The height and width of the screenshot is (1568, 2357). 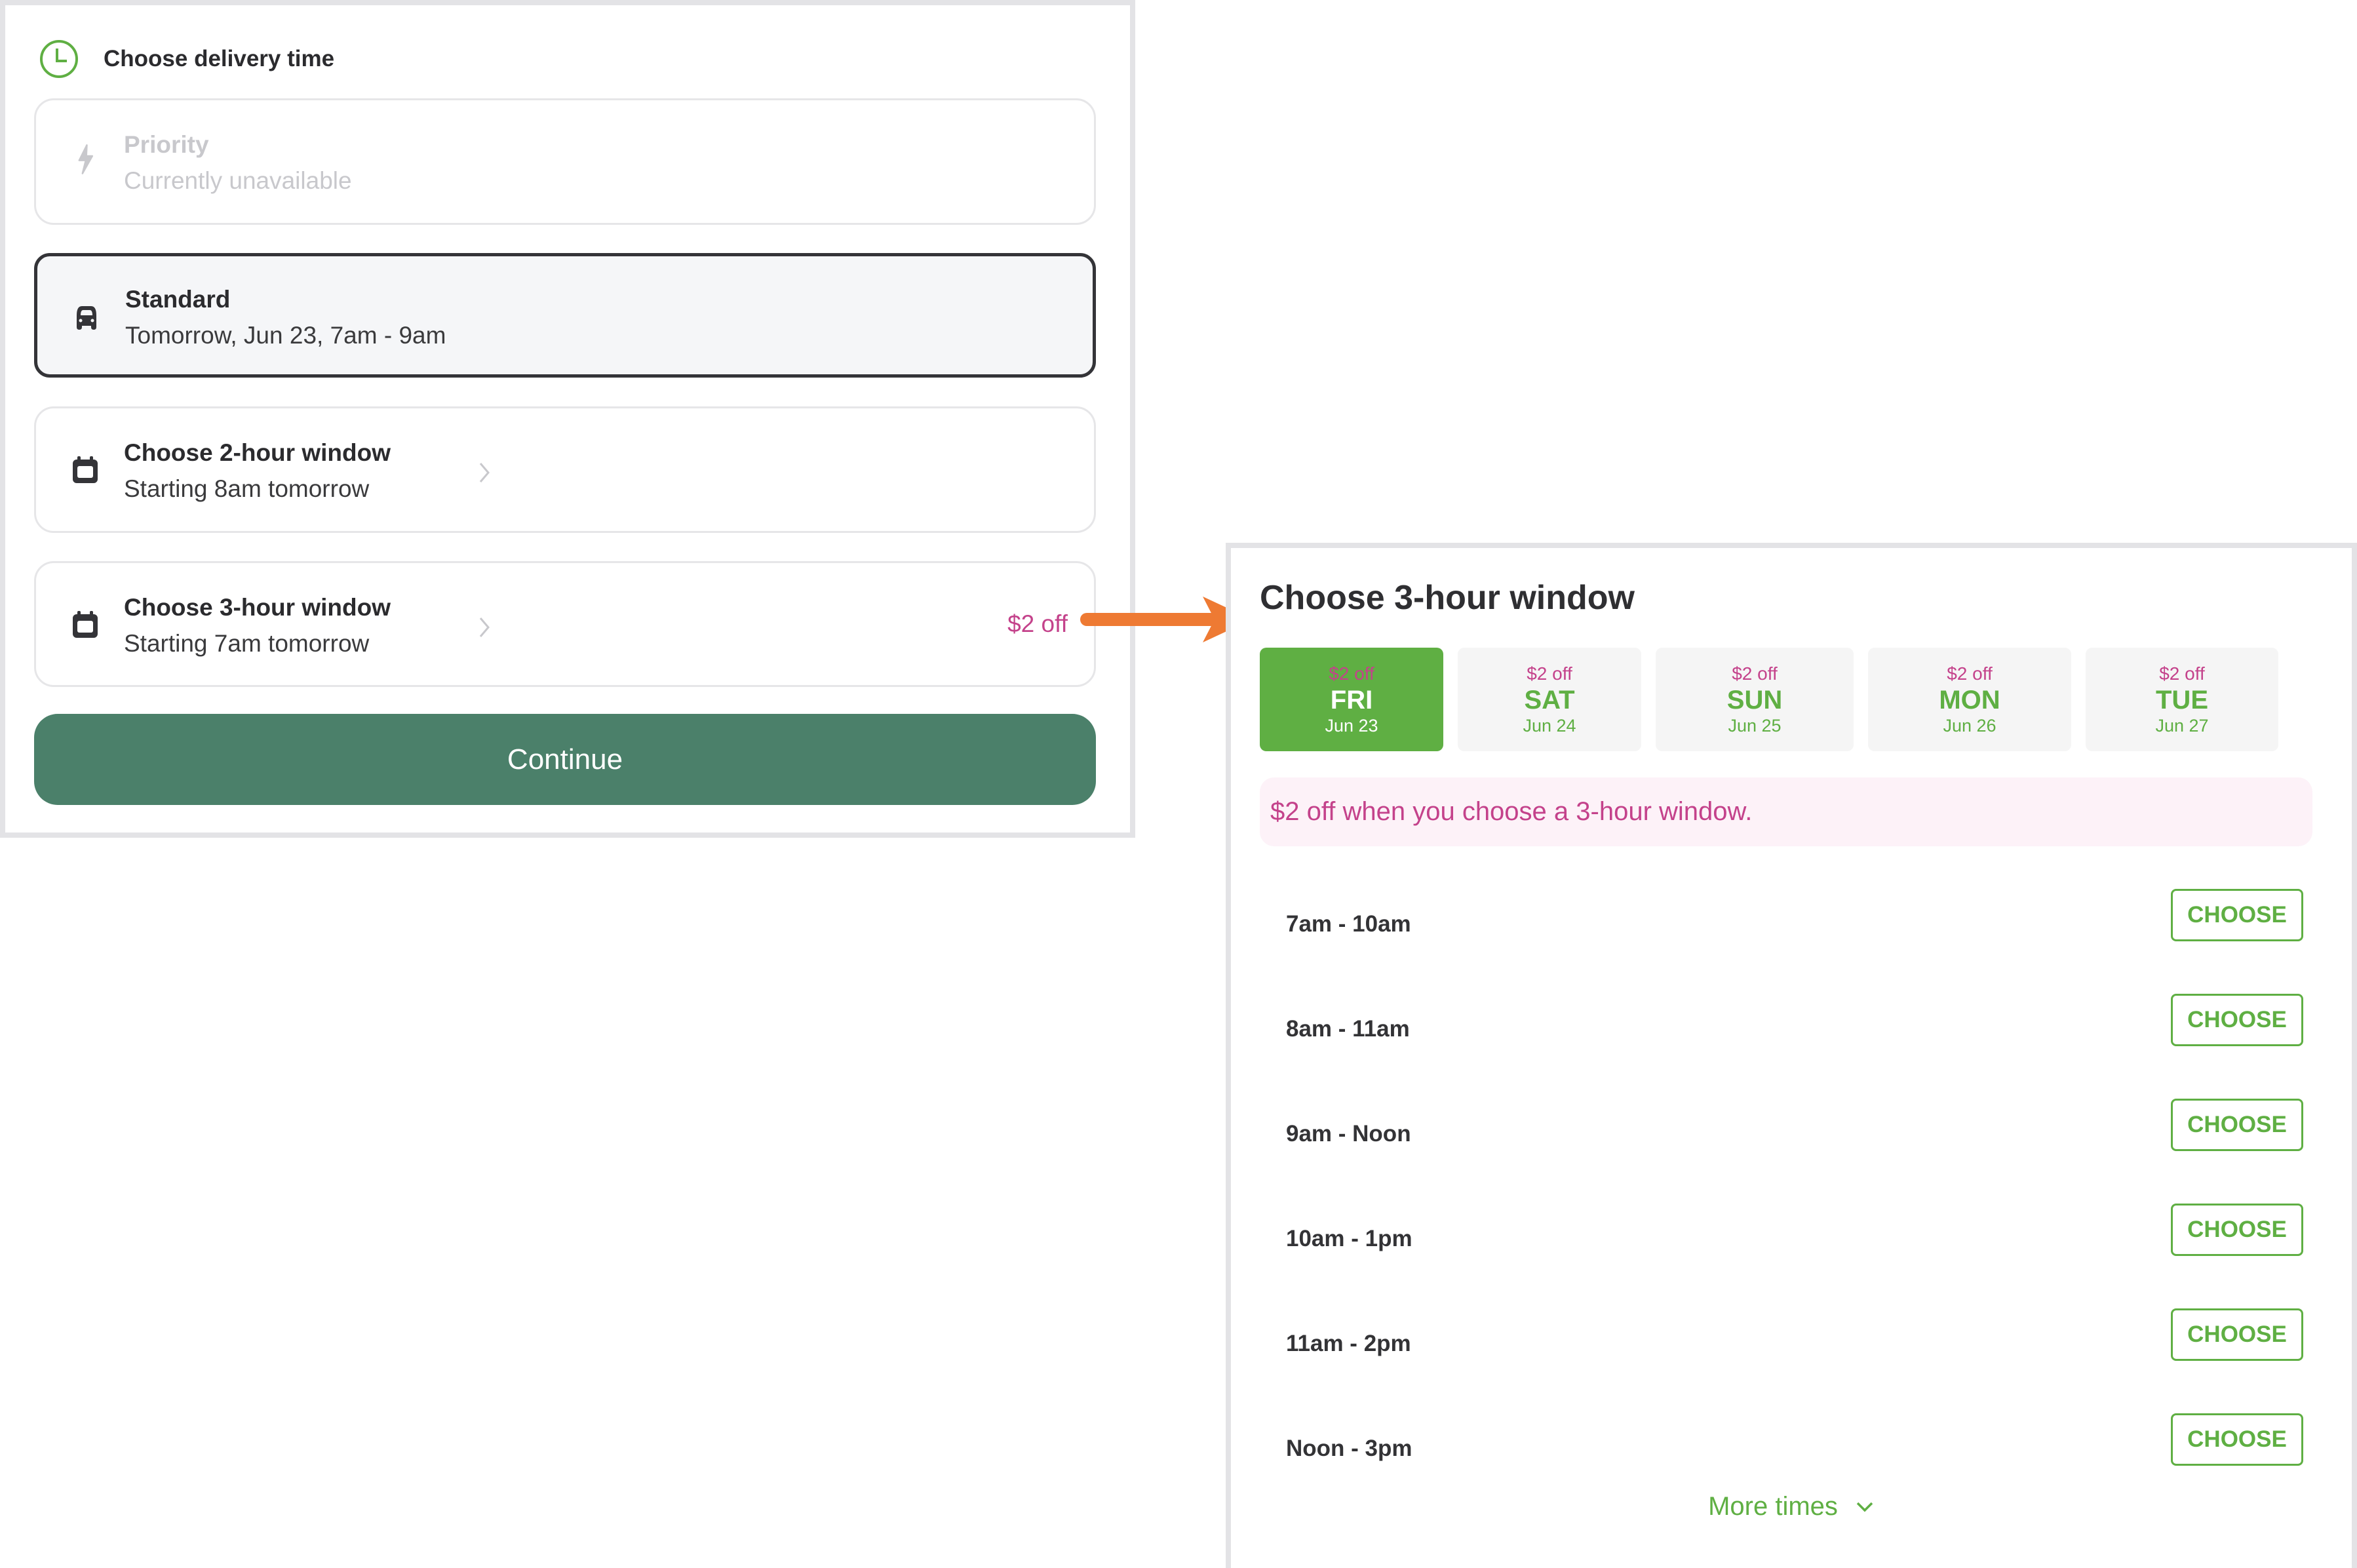 I want to click on day-date: Jun 26, so click(x=1970, y=726).